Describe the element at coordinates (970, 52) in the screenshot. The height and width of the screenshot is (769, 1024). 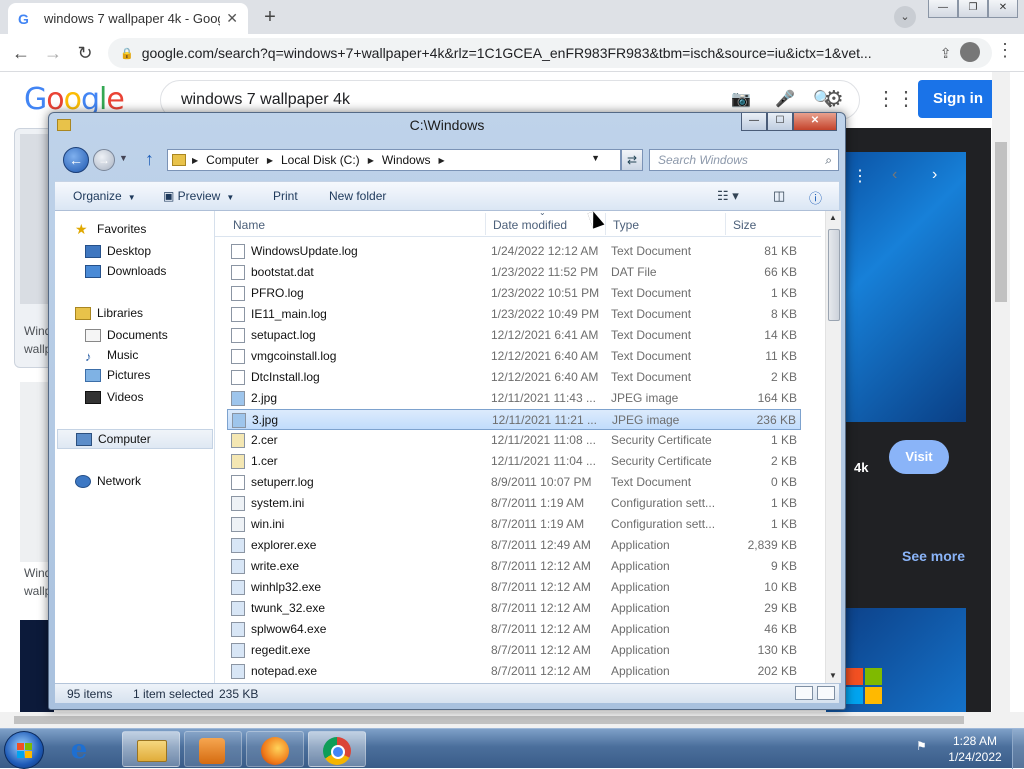
I see `profile-avatar-icon` at that location.